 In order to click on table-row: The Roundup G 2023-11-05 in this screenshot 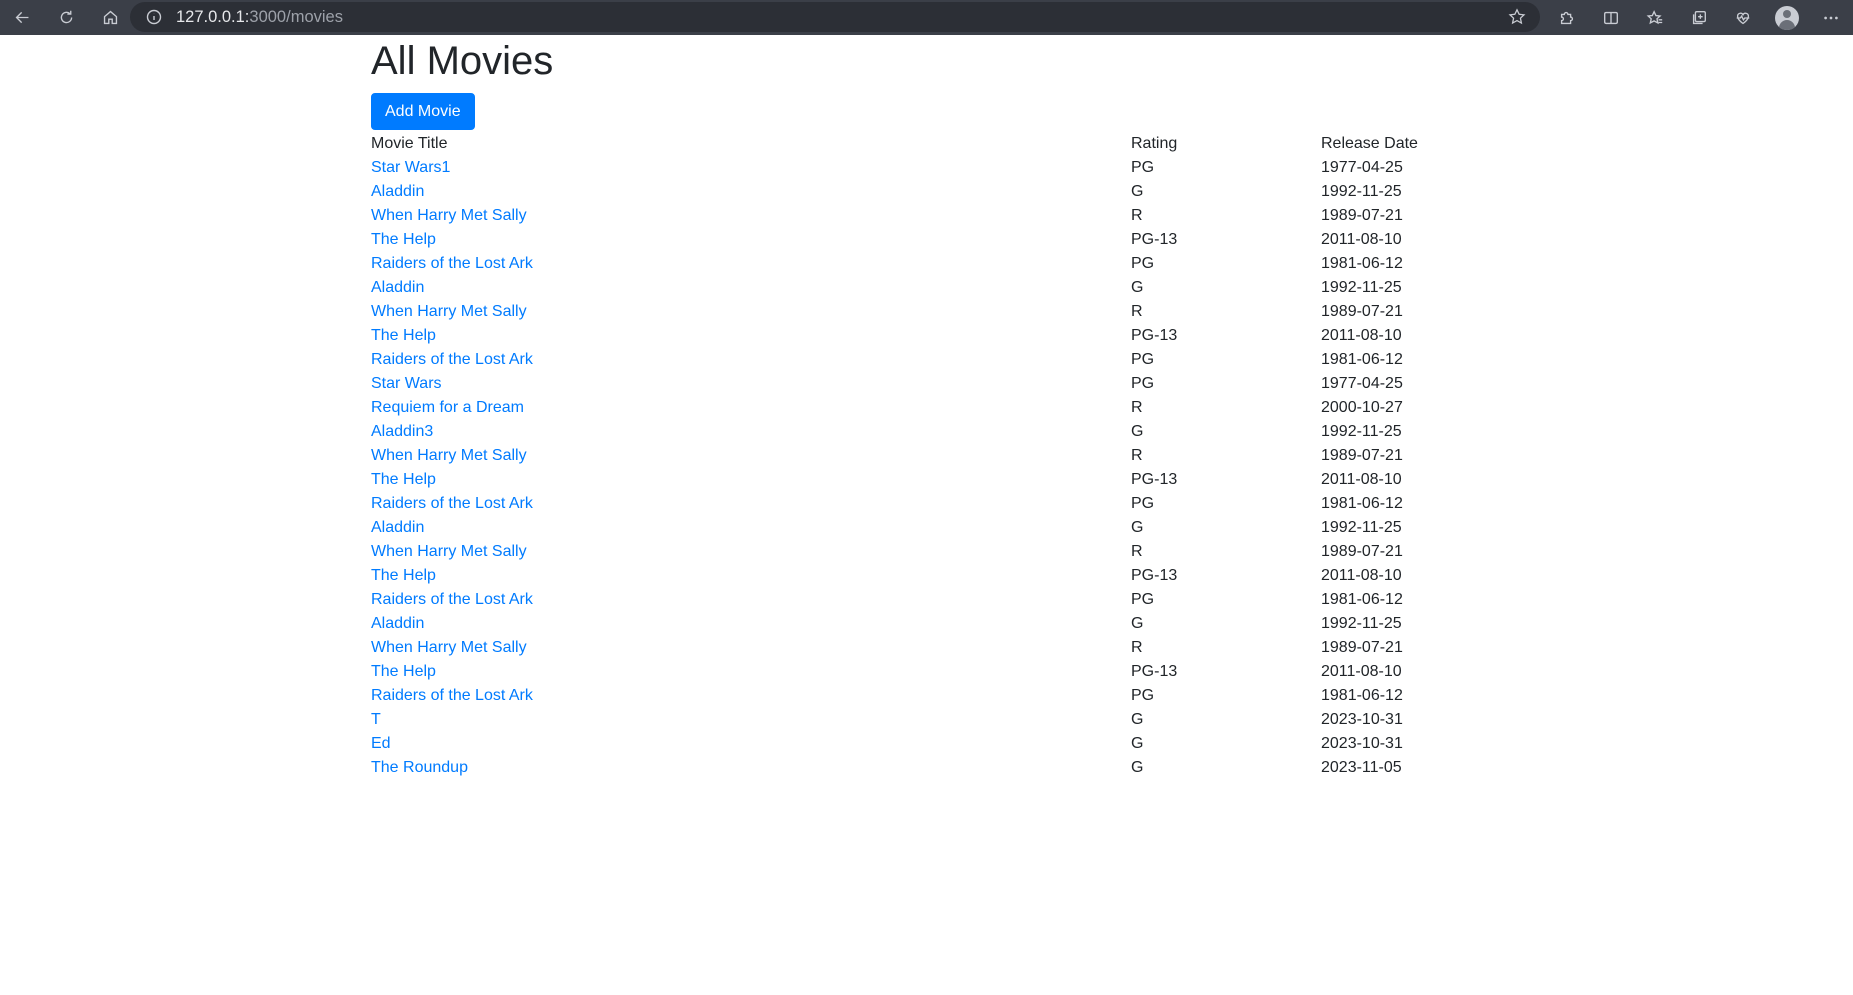, I will do `click(926, 768)`.